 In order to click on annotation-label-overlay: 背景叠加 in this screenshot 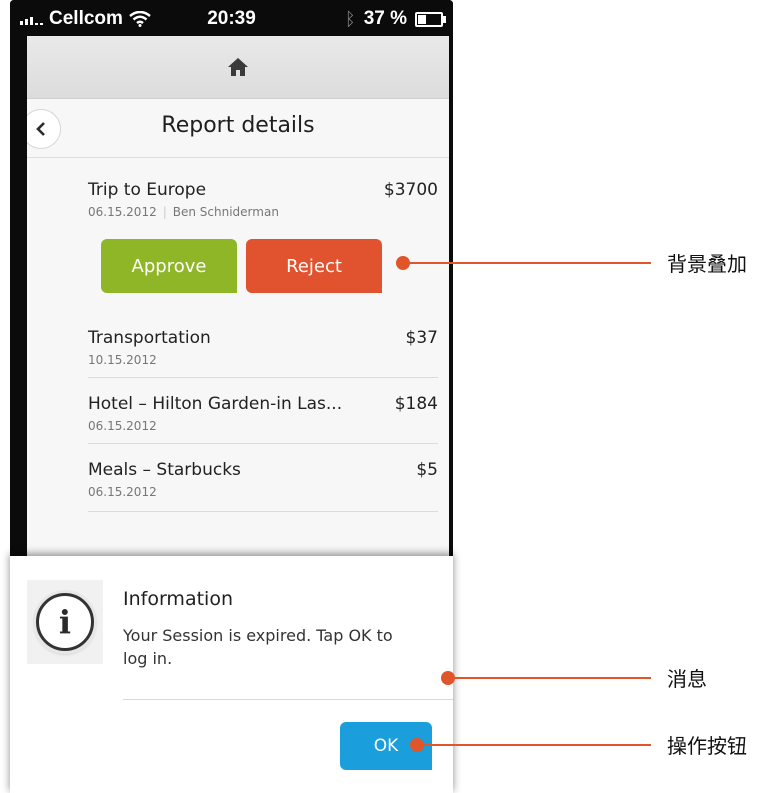, I will do `click(707, 264)`.